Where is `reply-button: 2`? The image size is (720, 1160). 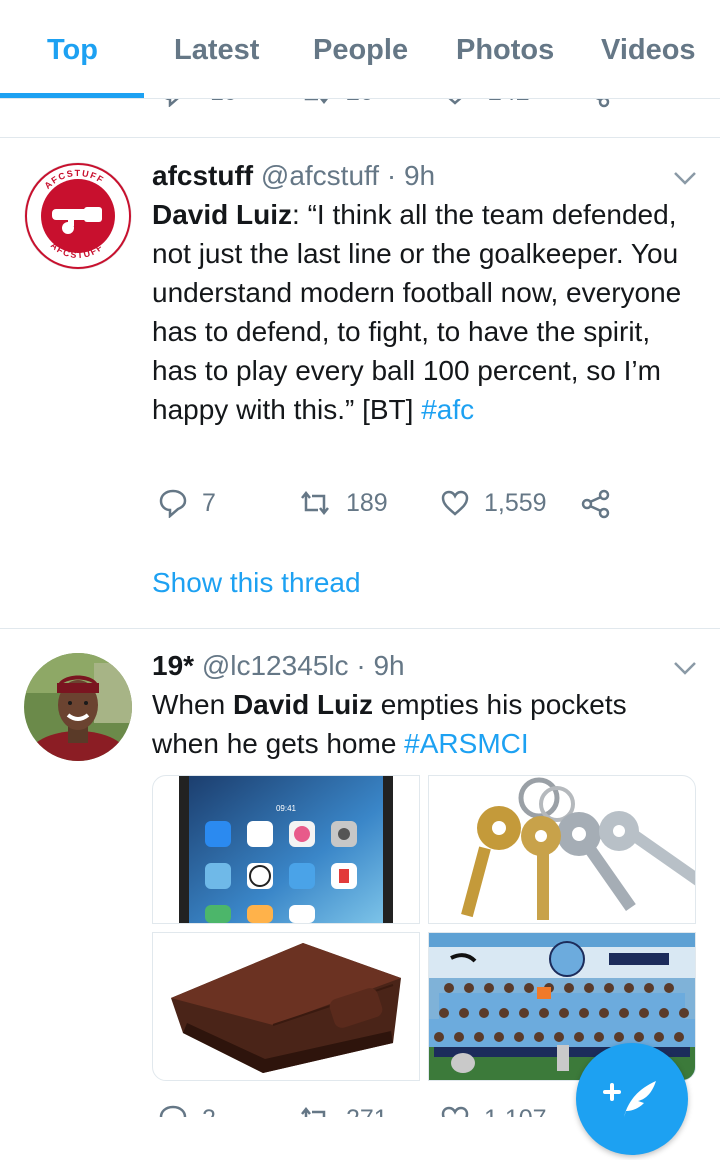
reply-button: 2 is located at coordinates (187, 1110).